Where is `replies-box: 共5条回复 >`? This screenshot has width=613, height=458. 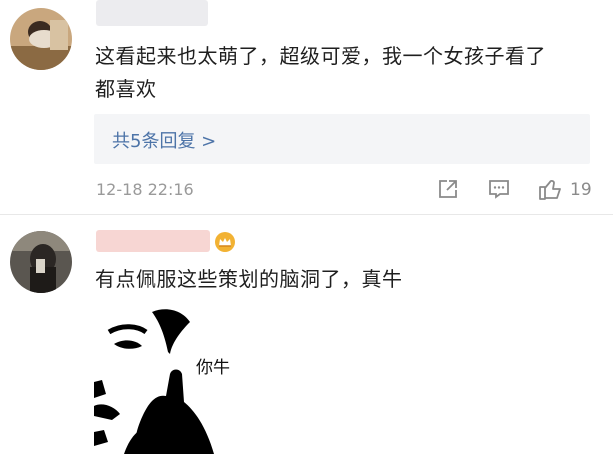 replies-box: 共5条回复 > is located at coordinates (342, 139).